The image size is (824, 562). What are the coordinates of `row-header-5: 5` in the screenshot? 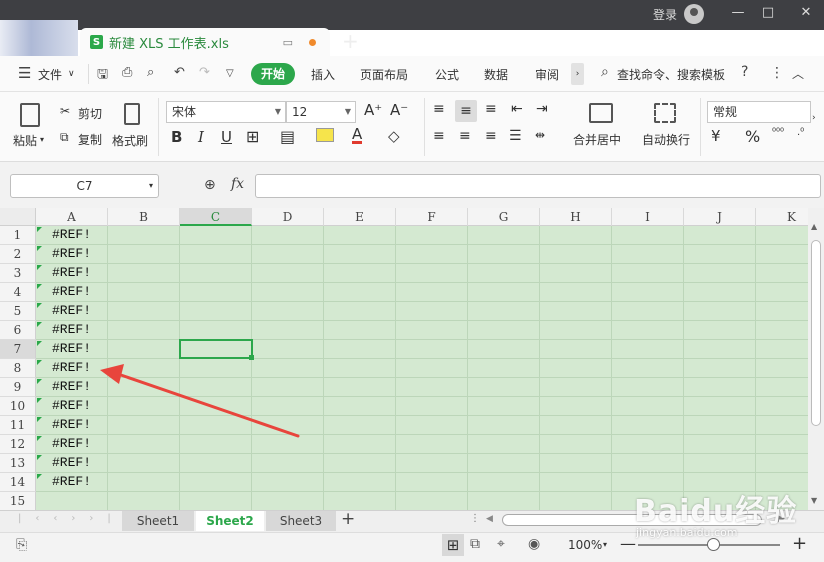 It's located at (18, 311).